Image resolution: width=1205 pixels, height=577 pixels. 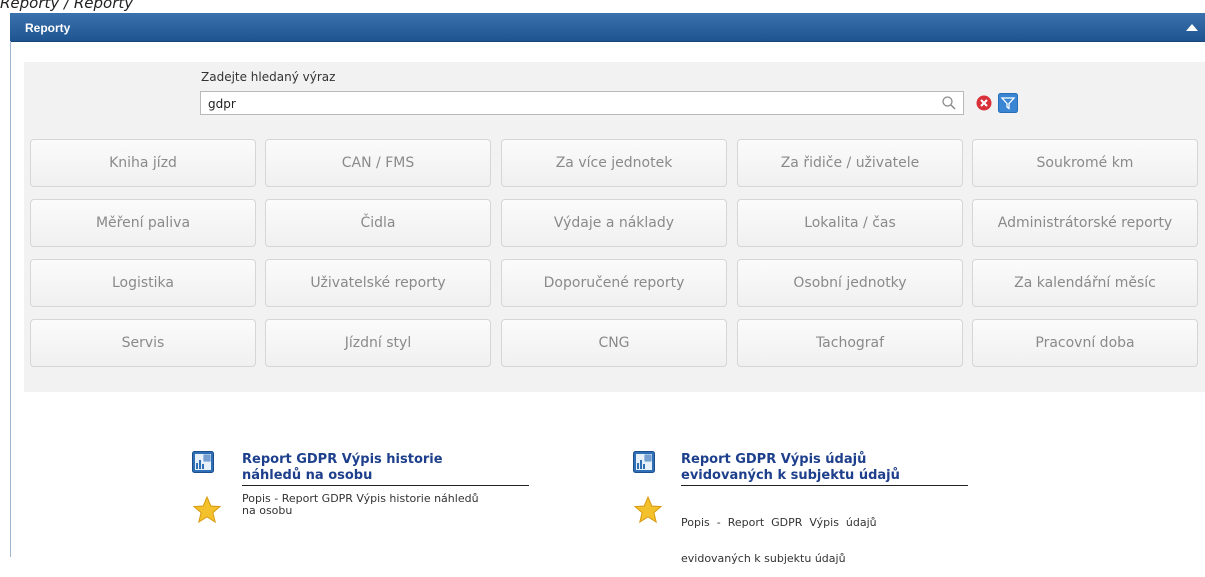 What do you see at coordinates (850, 163) in the screenshot?
I see `category-button: Za řidiče / uživatele` at bounding box center [850, 163].